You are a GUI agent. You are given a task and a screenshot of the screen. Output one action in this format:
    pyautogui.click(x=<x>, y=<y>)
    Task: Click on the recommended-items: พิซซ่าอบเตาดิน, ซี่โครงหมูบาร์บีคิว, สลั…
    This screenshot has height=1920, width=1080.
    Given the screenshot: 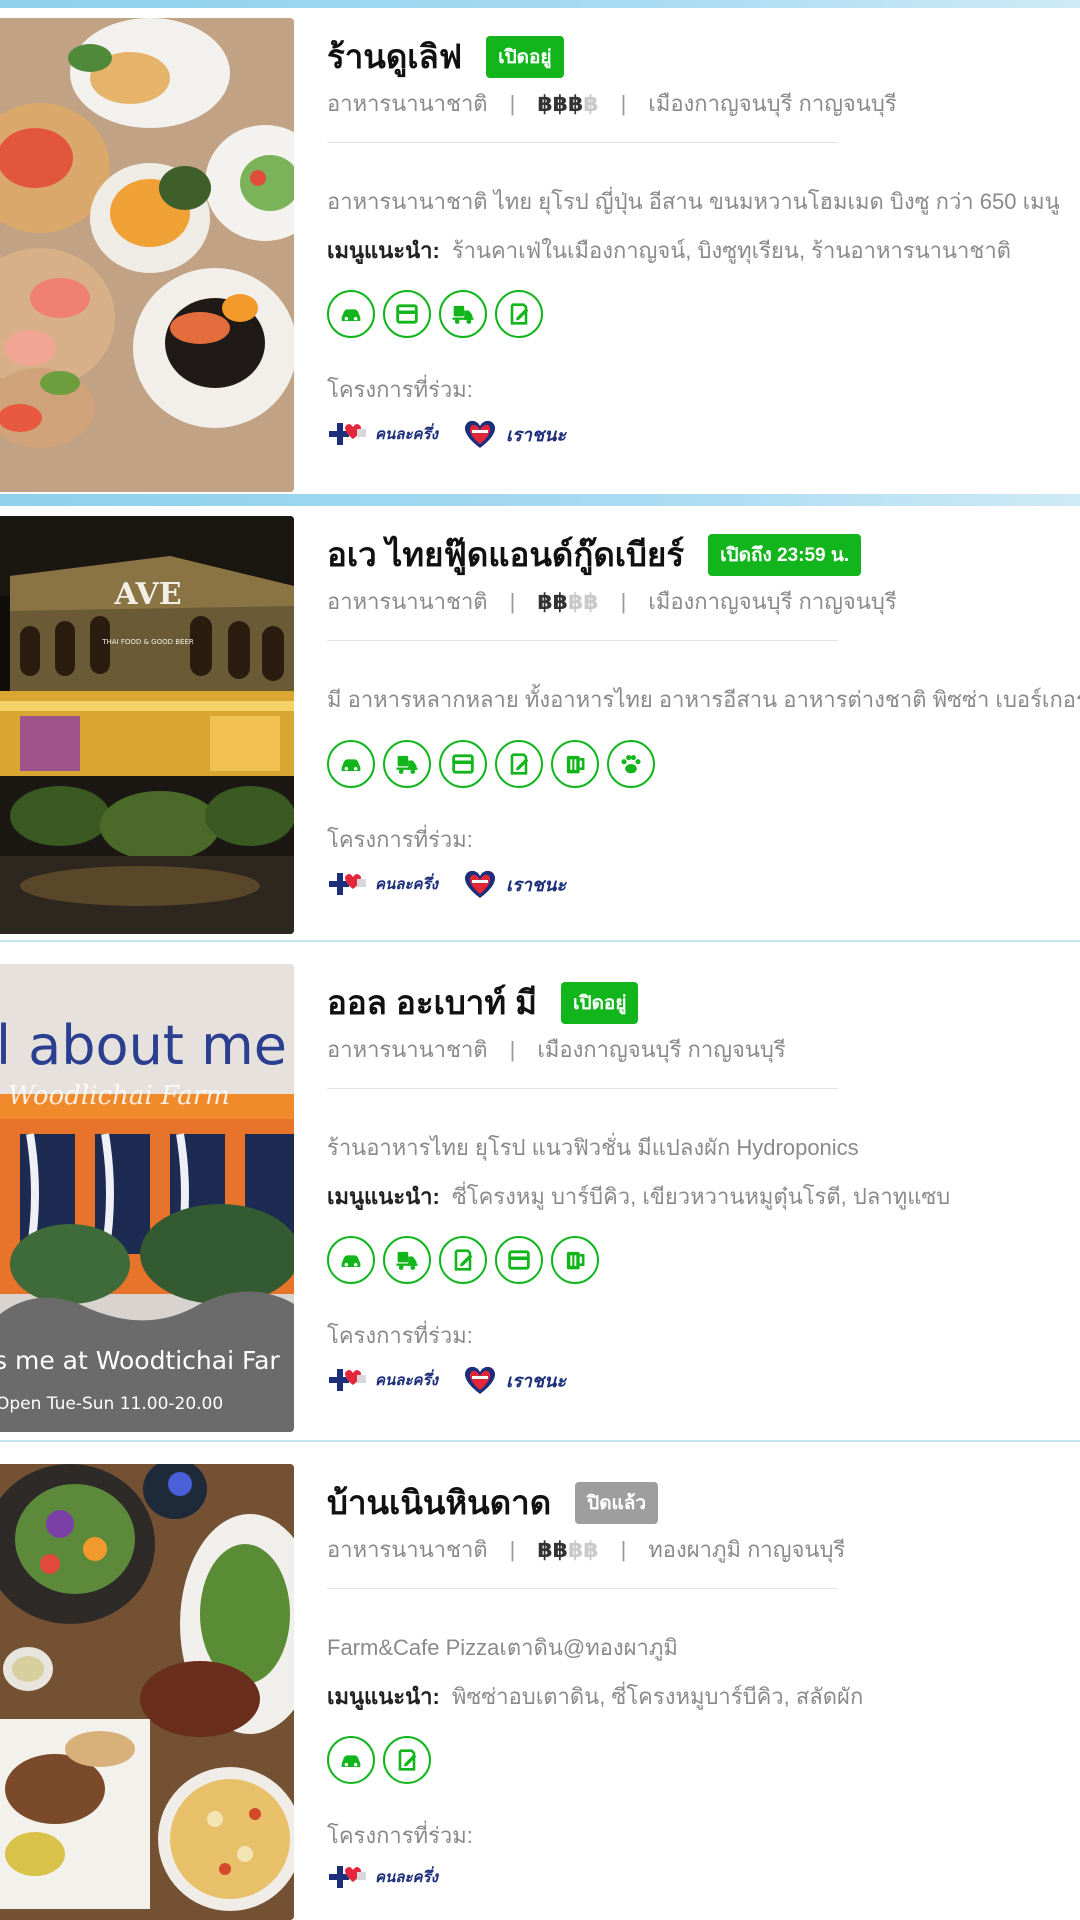 What is the action you would take?
    pyautogui.click(x=657, y=1696)
    